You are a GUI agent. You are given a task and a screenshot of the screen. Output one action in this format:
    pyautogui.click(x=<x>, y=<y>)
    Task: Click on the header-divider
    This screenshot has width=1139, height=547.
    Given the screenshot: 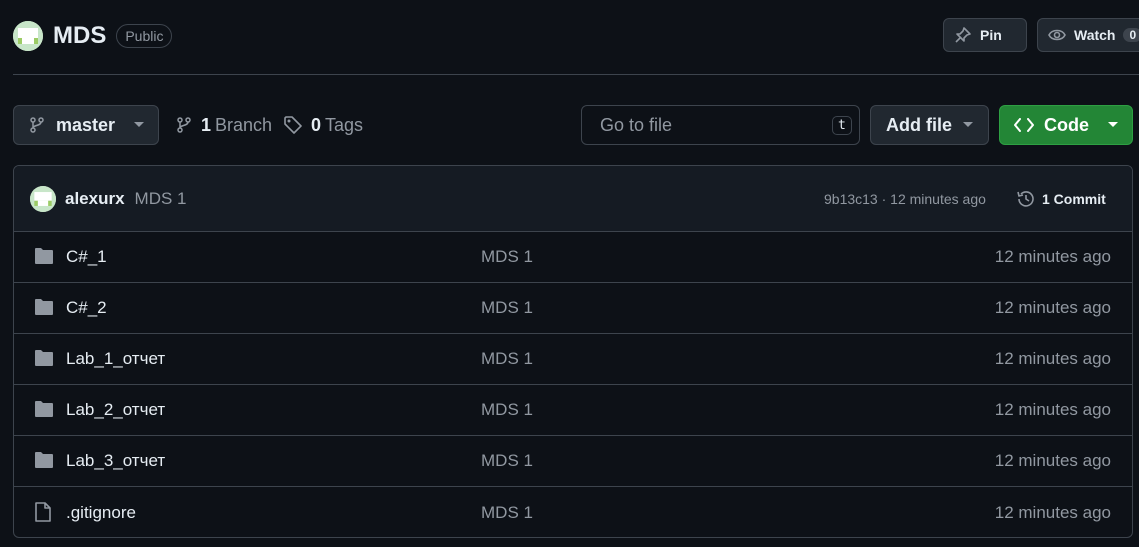 What is the action you would take?
    pyautogui.click(x=576, y=74)
    